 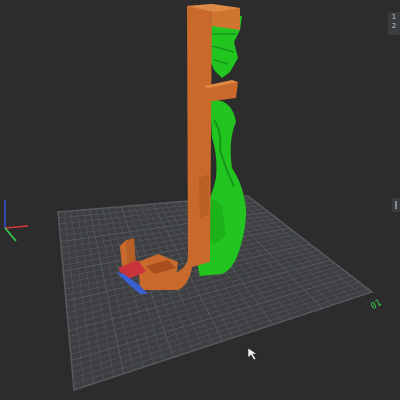 I want to click on axis-gizmo-icon, so click(x=16, y=221).